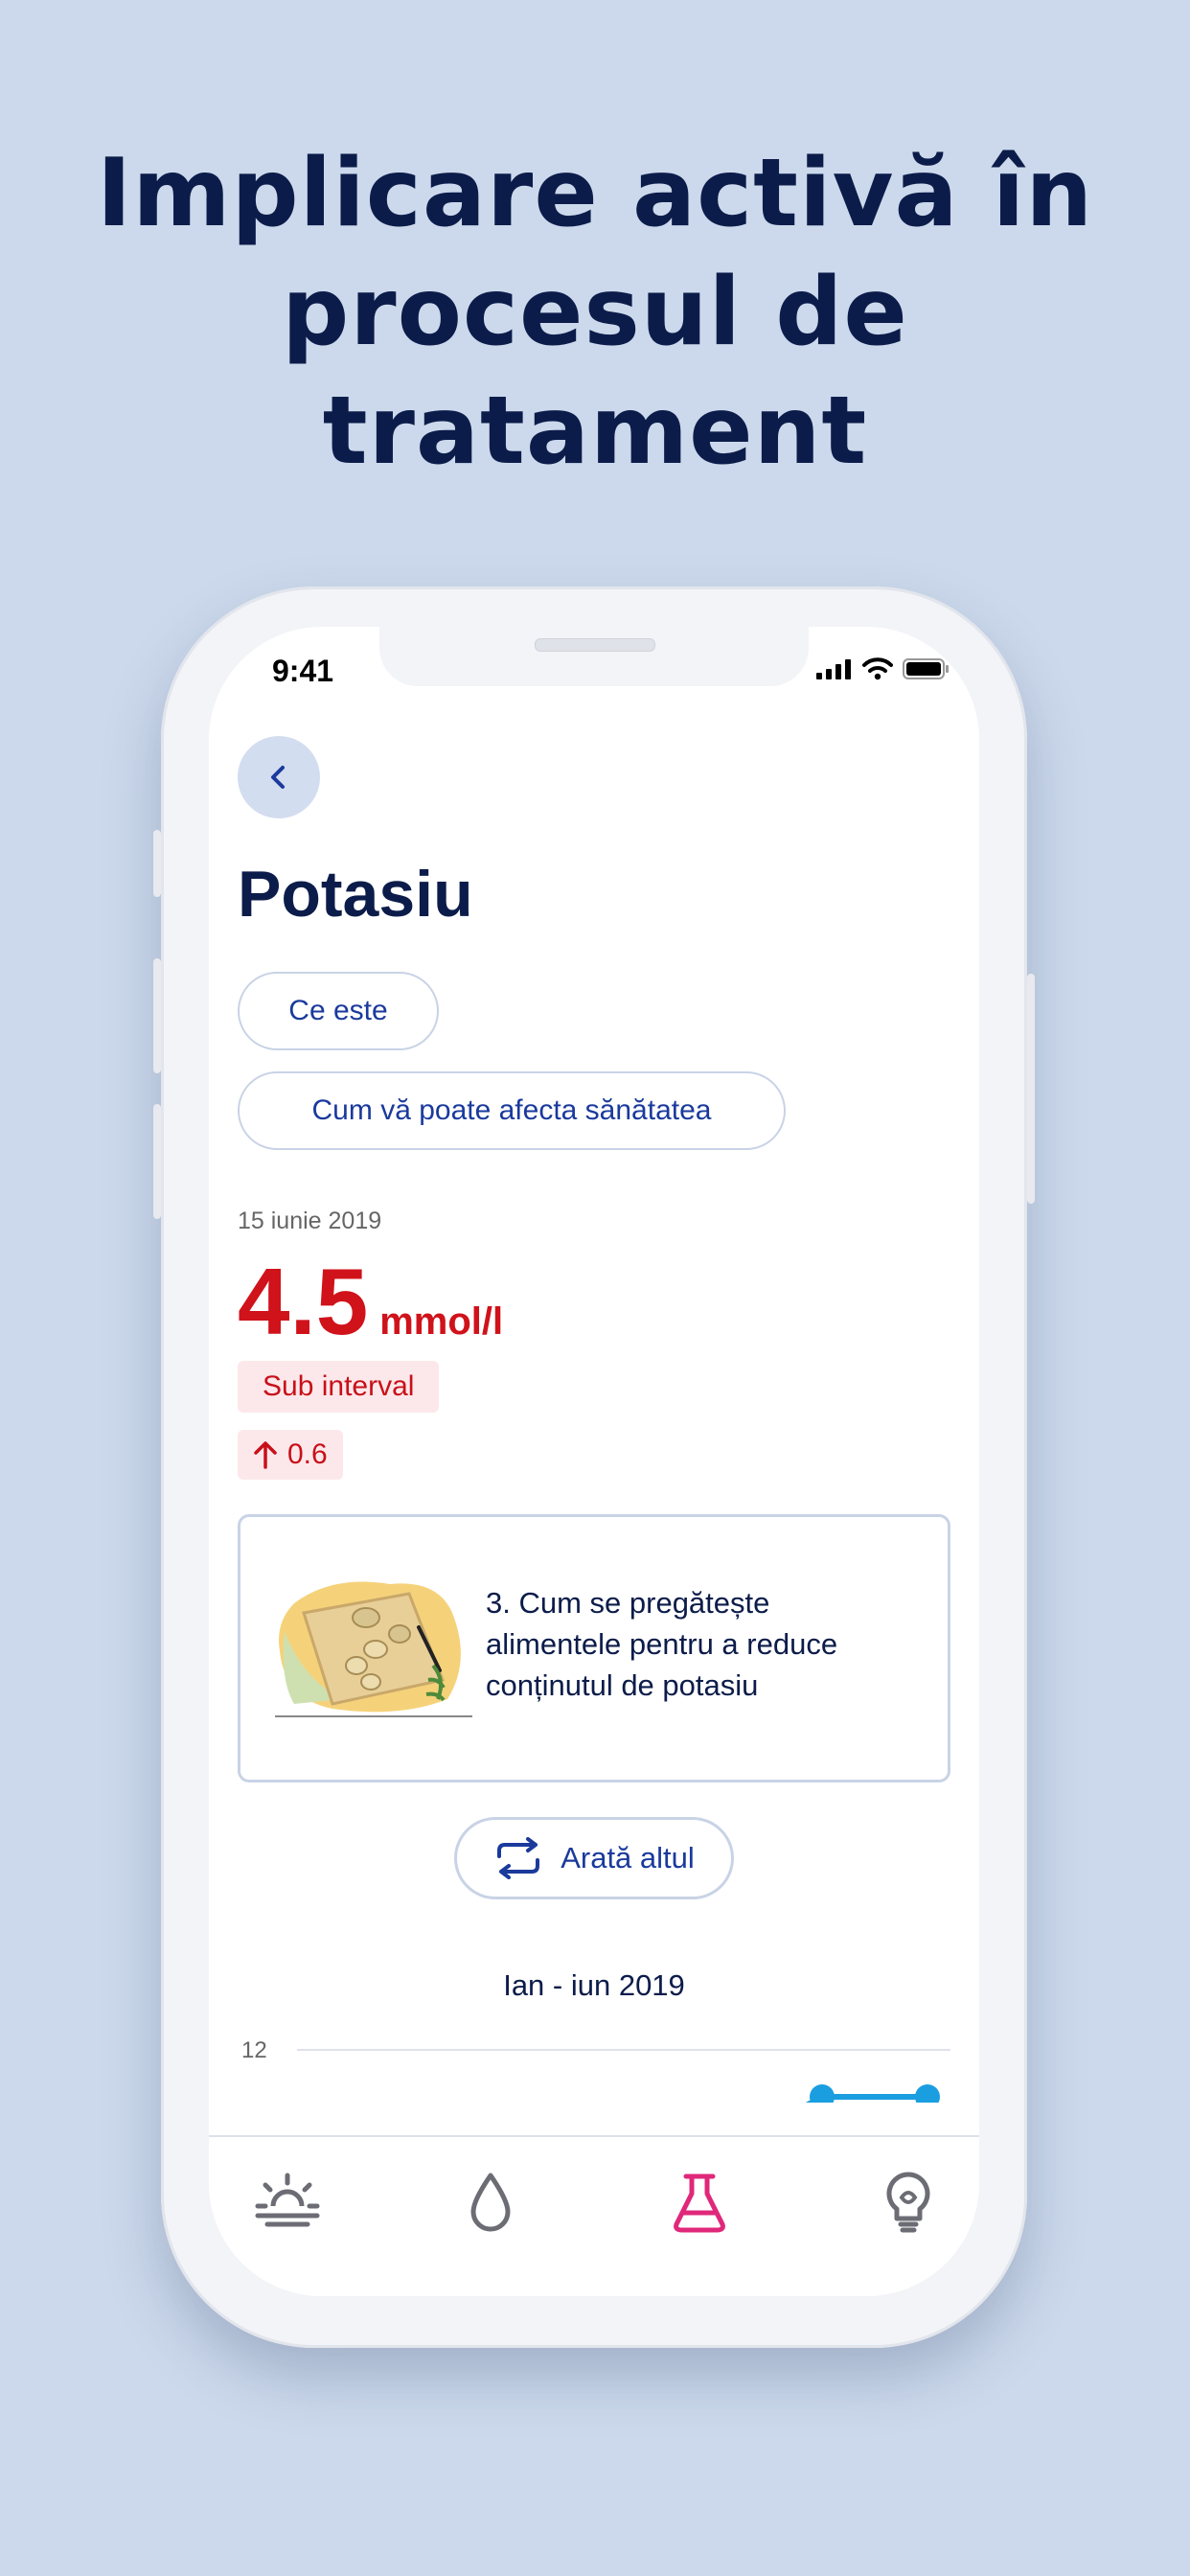  Describe the element at coordinates (595, 193) in the screenshot. I see `headline-line-1: Implicare activă în` at that location.